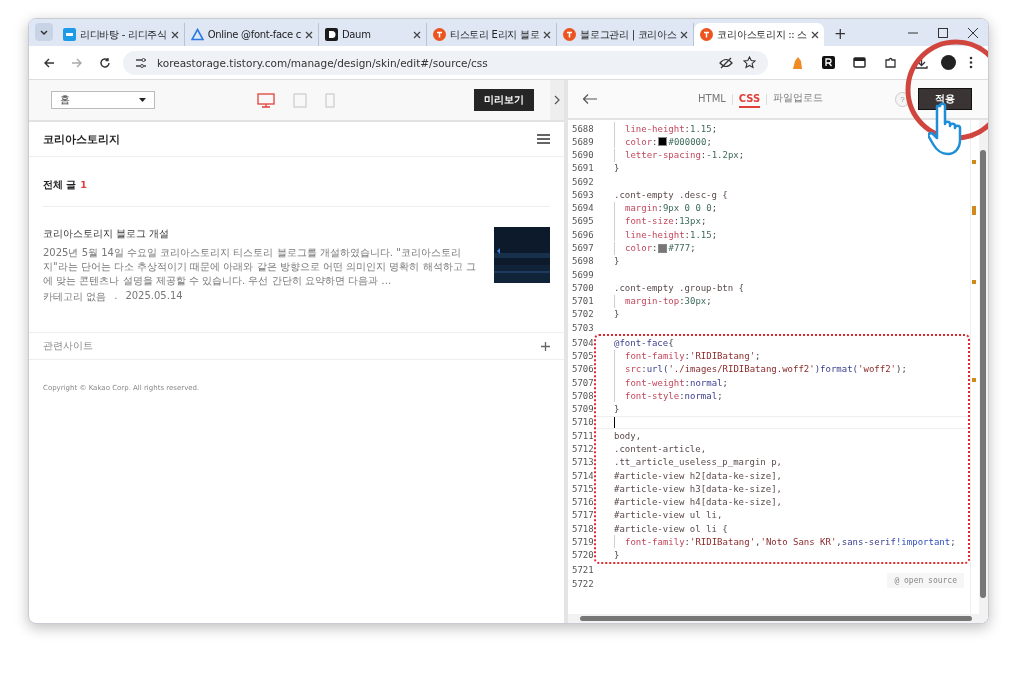 The width and height of the screenshot is (1015, 673). Describe the element at coordinates (828, 62) in the screenshot. I see `square-r-icon` at that location.